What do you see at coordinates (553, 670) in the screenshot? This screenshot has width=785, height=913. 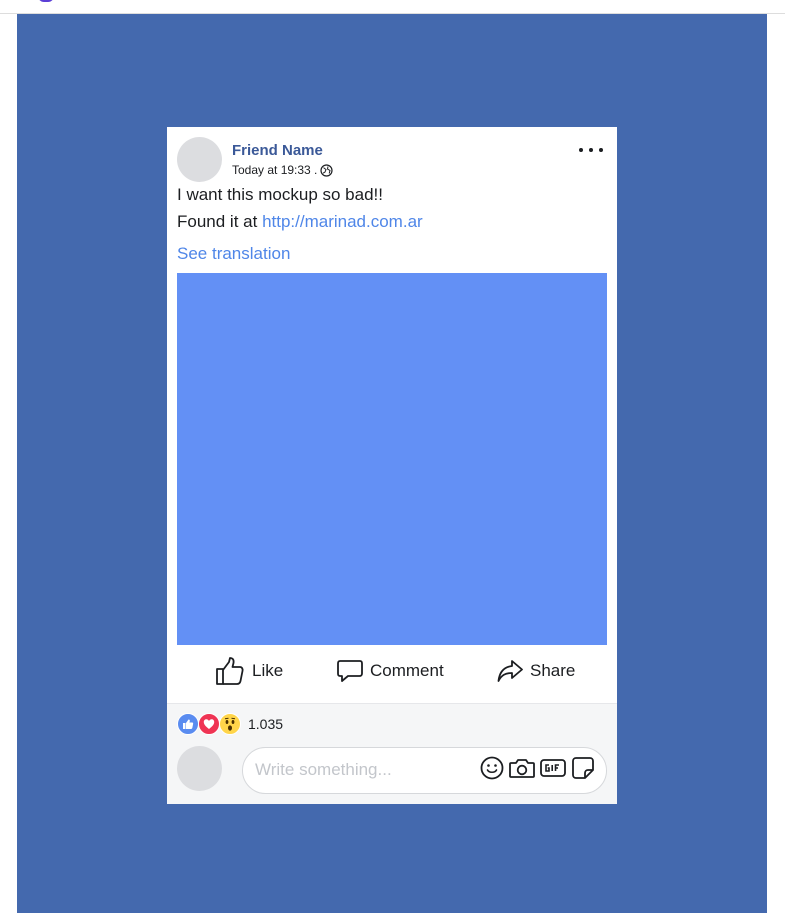 I see `share-label: Share` at bounding box center [553, 670].